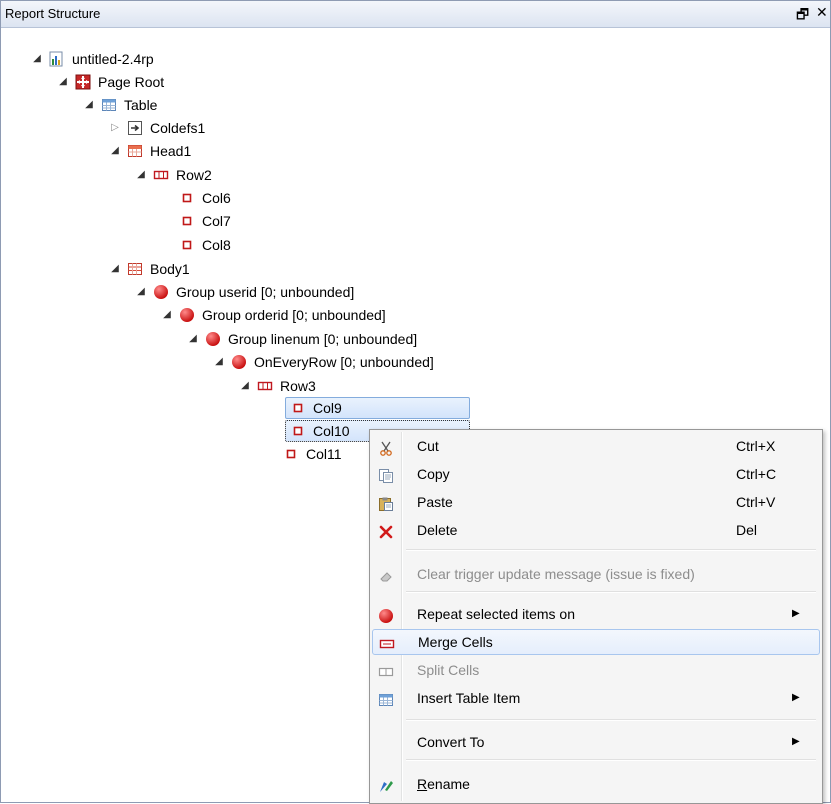  Describe the element at coordinates (595, 474) in the screenshot. I see `menu-item-copy: Copy Ctrl+C` at that location.